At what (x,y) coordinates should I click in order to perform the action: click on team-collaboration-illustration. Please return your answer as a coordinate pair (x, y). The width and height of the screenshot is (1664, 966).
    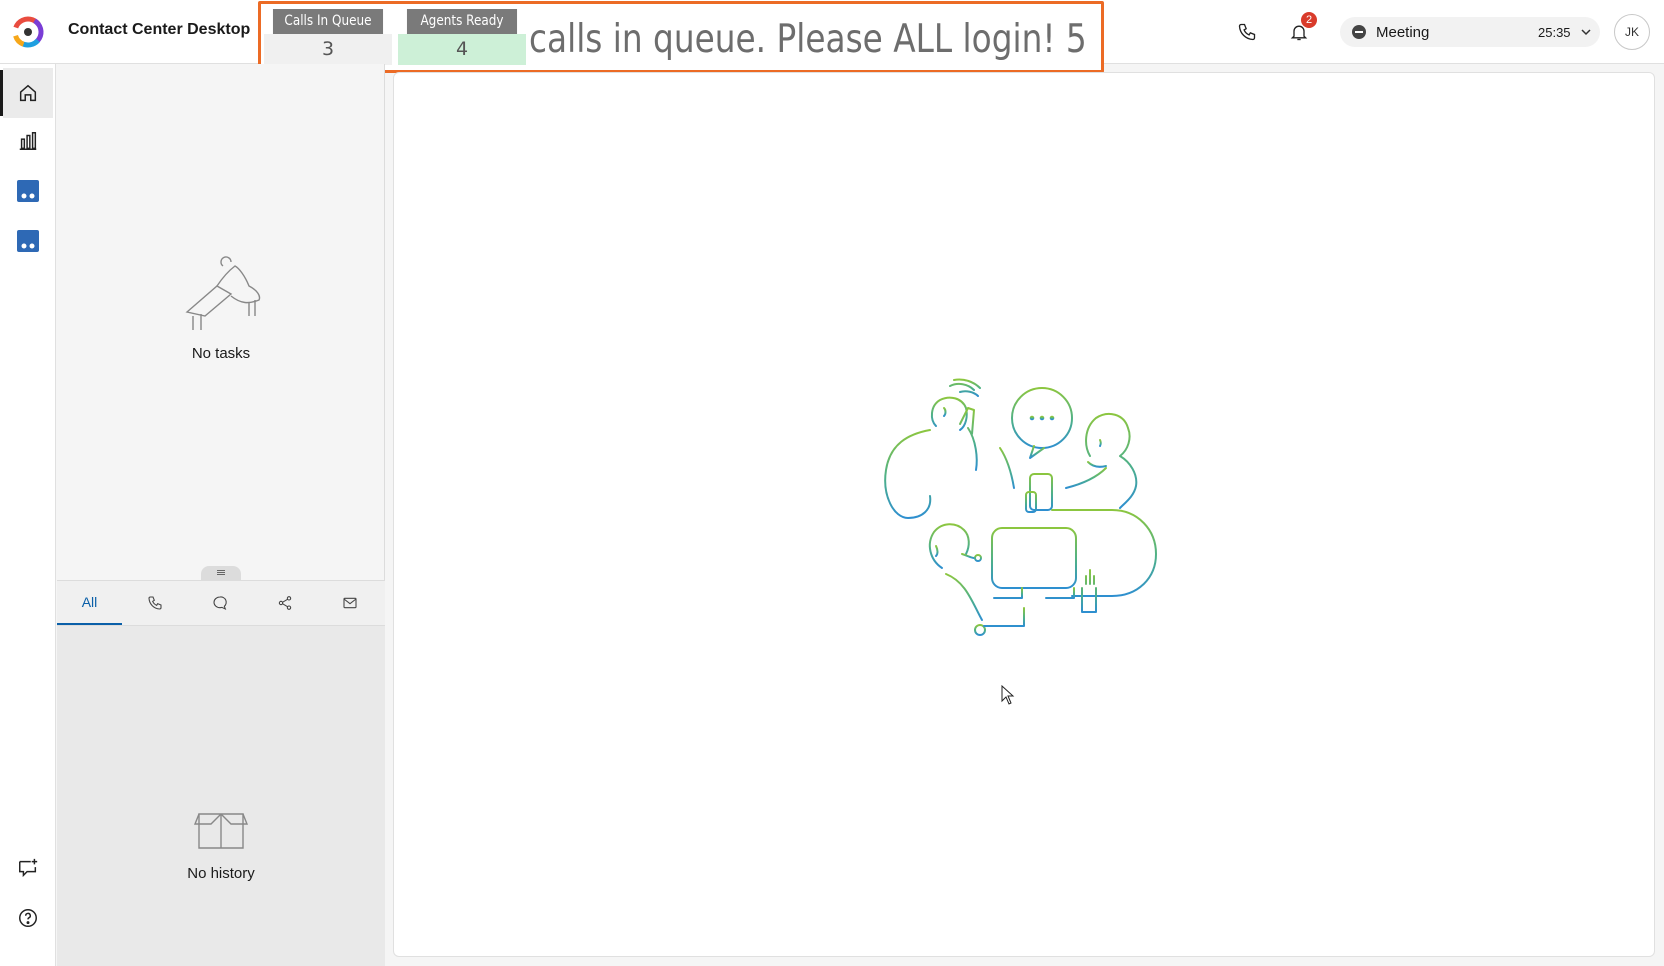
    Looking at the image, I should click on (1020, 507).